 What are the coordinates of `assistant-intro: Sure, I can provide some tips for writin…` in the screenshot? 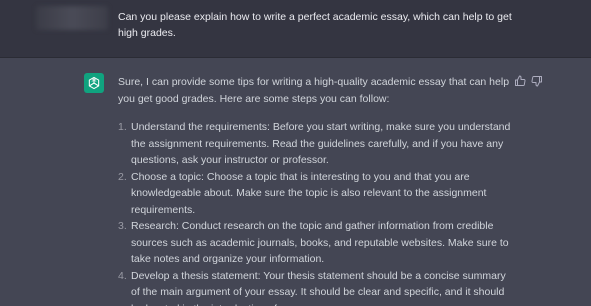 It's located at (314, 90).